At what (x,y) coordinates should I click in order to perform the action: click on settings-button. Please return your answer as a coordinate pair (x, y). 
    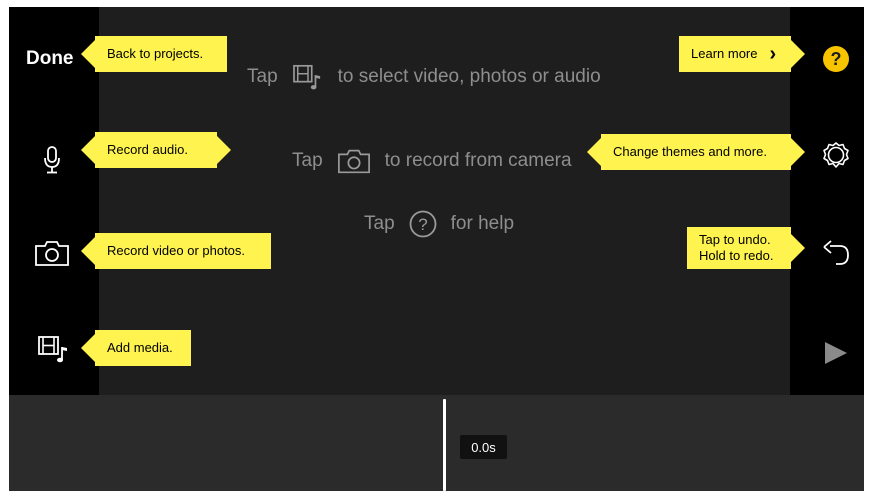
    Looking at the image, I should click on (836, 155).